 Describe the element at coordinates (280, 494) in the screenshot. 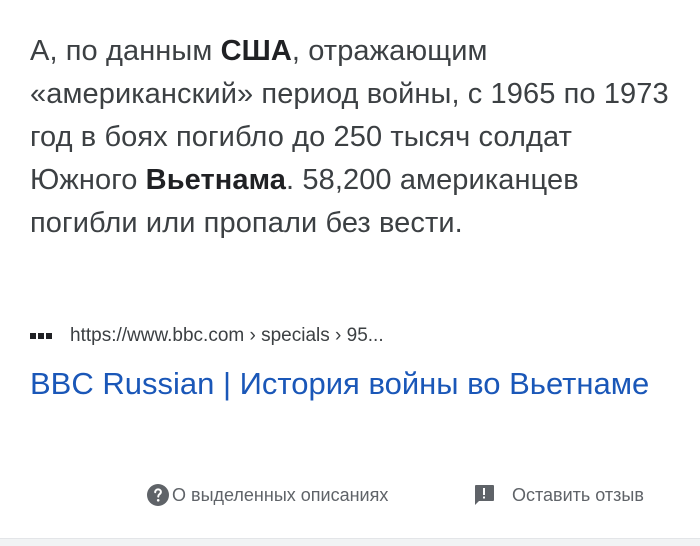

I see `about-label: О выделенных описаниях` at that location.